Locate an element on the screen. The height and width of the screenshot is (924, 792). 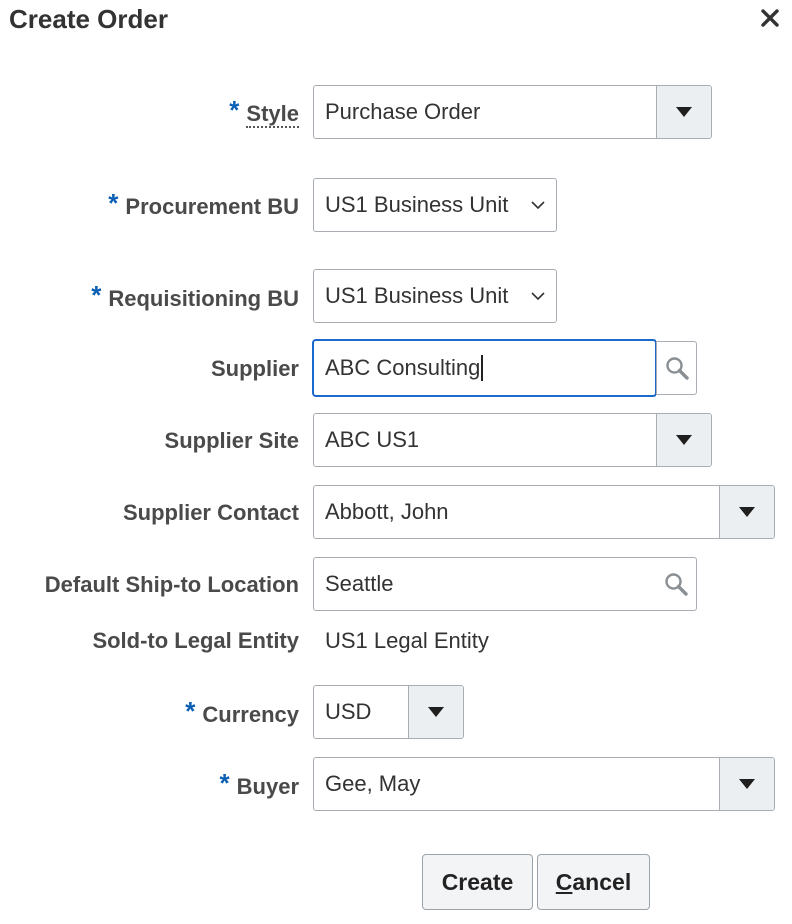
requisitioning-bu-select: US1 Business Unit is located at coordinates (435, 296).